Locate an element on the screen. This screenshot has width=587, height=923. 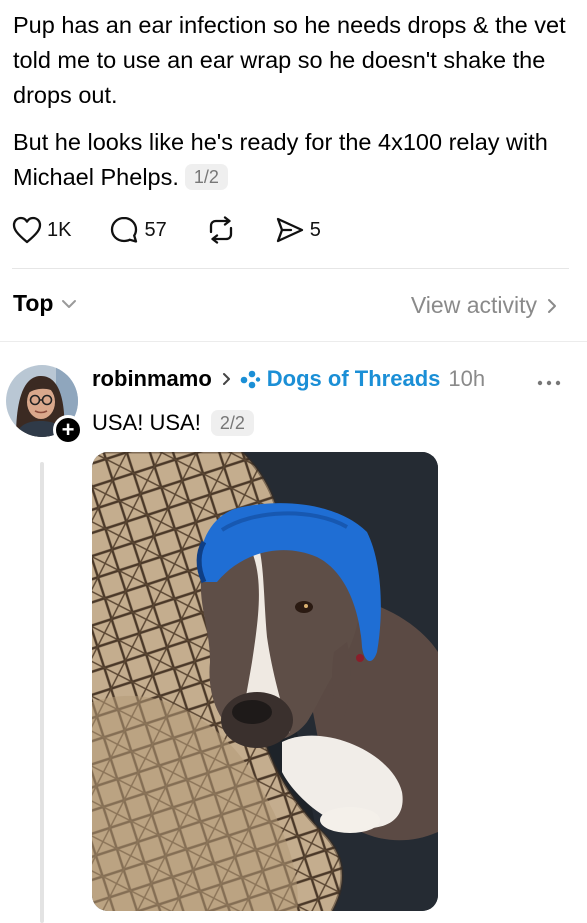
page-indicator: 2/2 is located at coordinates (232, 423).